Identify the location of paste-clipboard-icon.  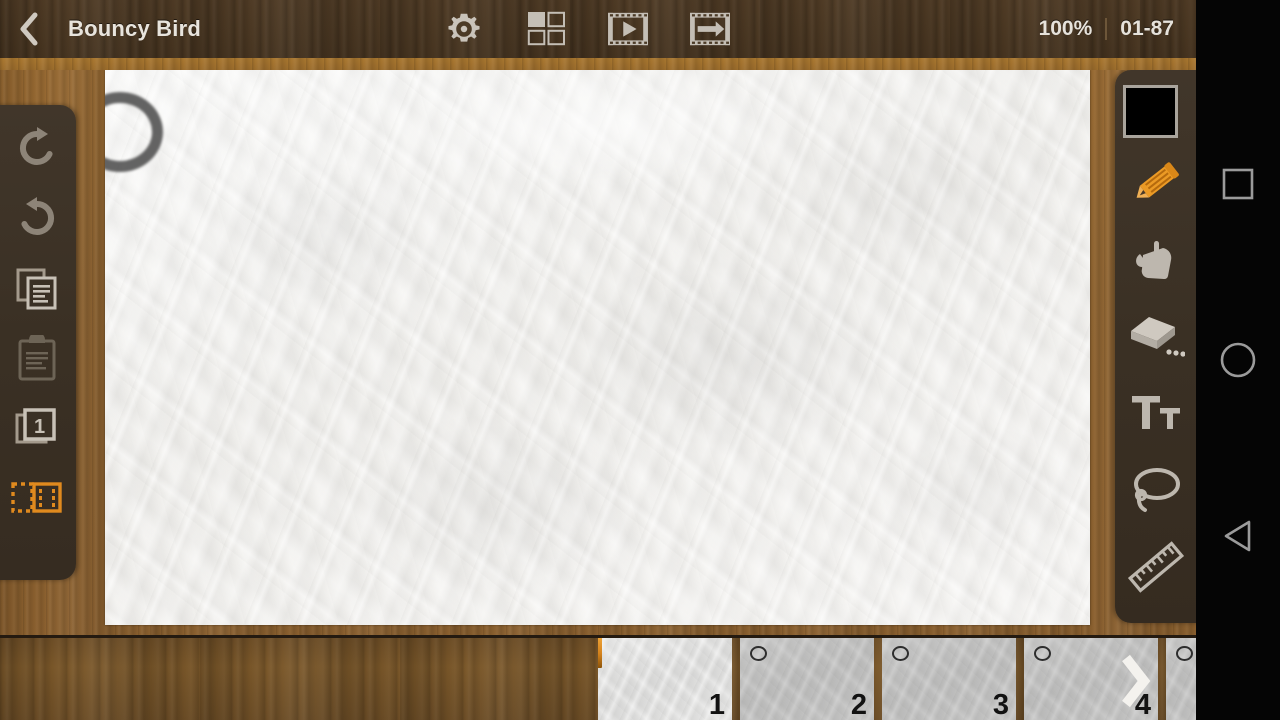
(37, 358).